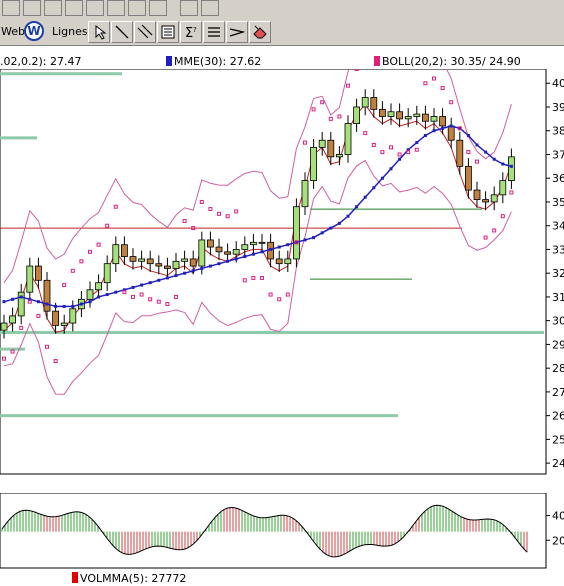  Describe the element at coordinates (218, 61) in the screenshot. I see `mme-legend-label: MME(30): 27.62` at that location.